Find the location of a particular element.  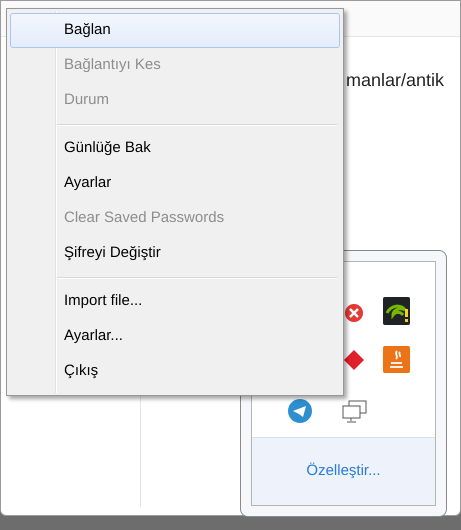

menu-item: Günlüğe Bak is located at coordinates (175, 148).